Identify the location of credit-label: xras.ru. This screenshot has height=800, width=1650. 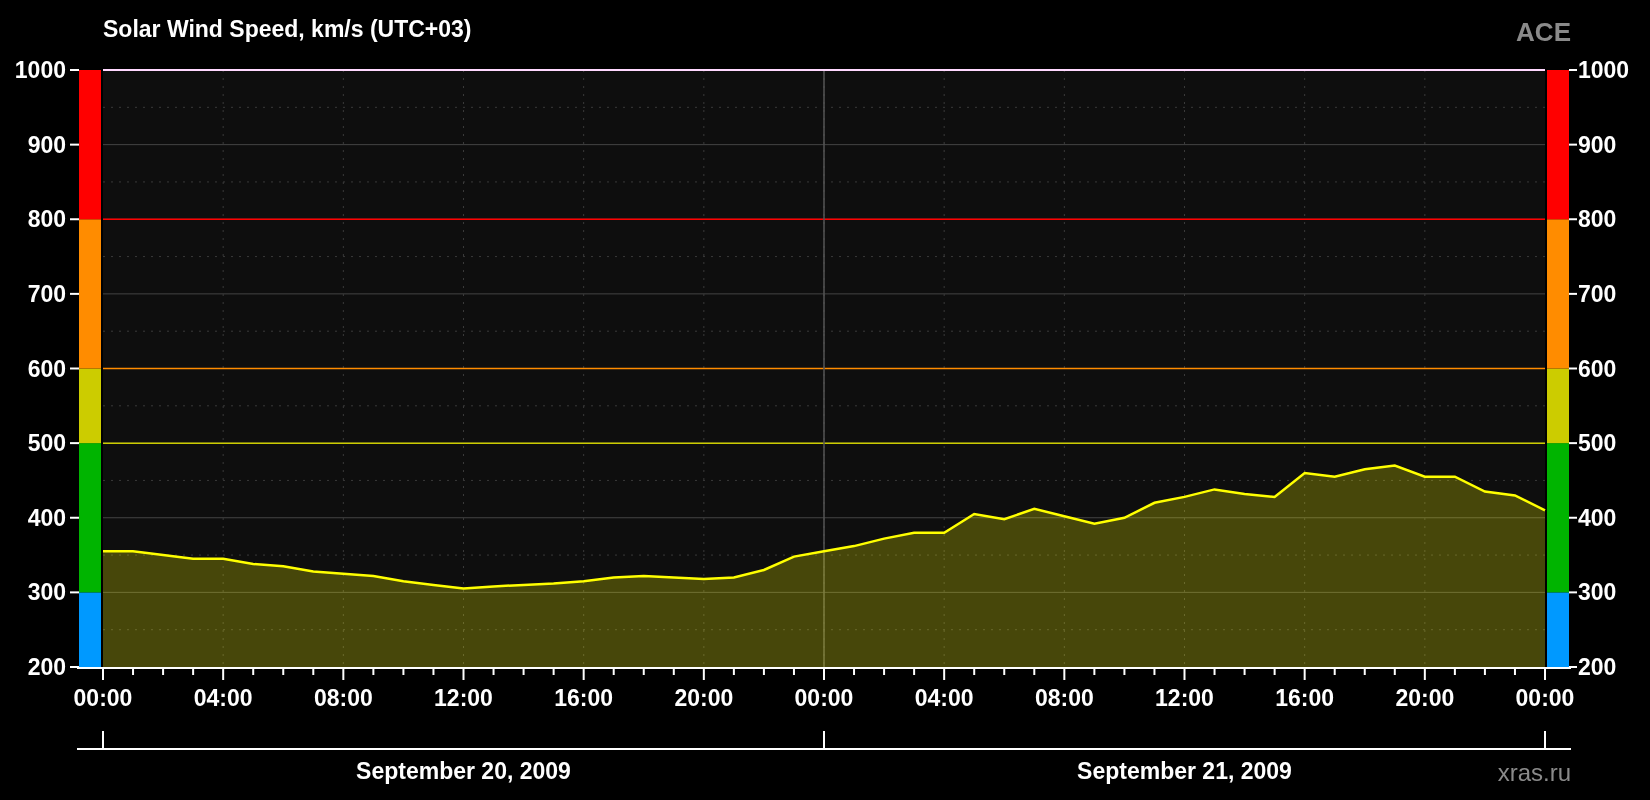
(1534, 772).